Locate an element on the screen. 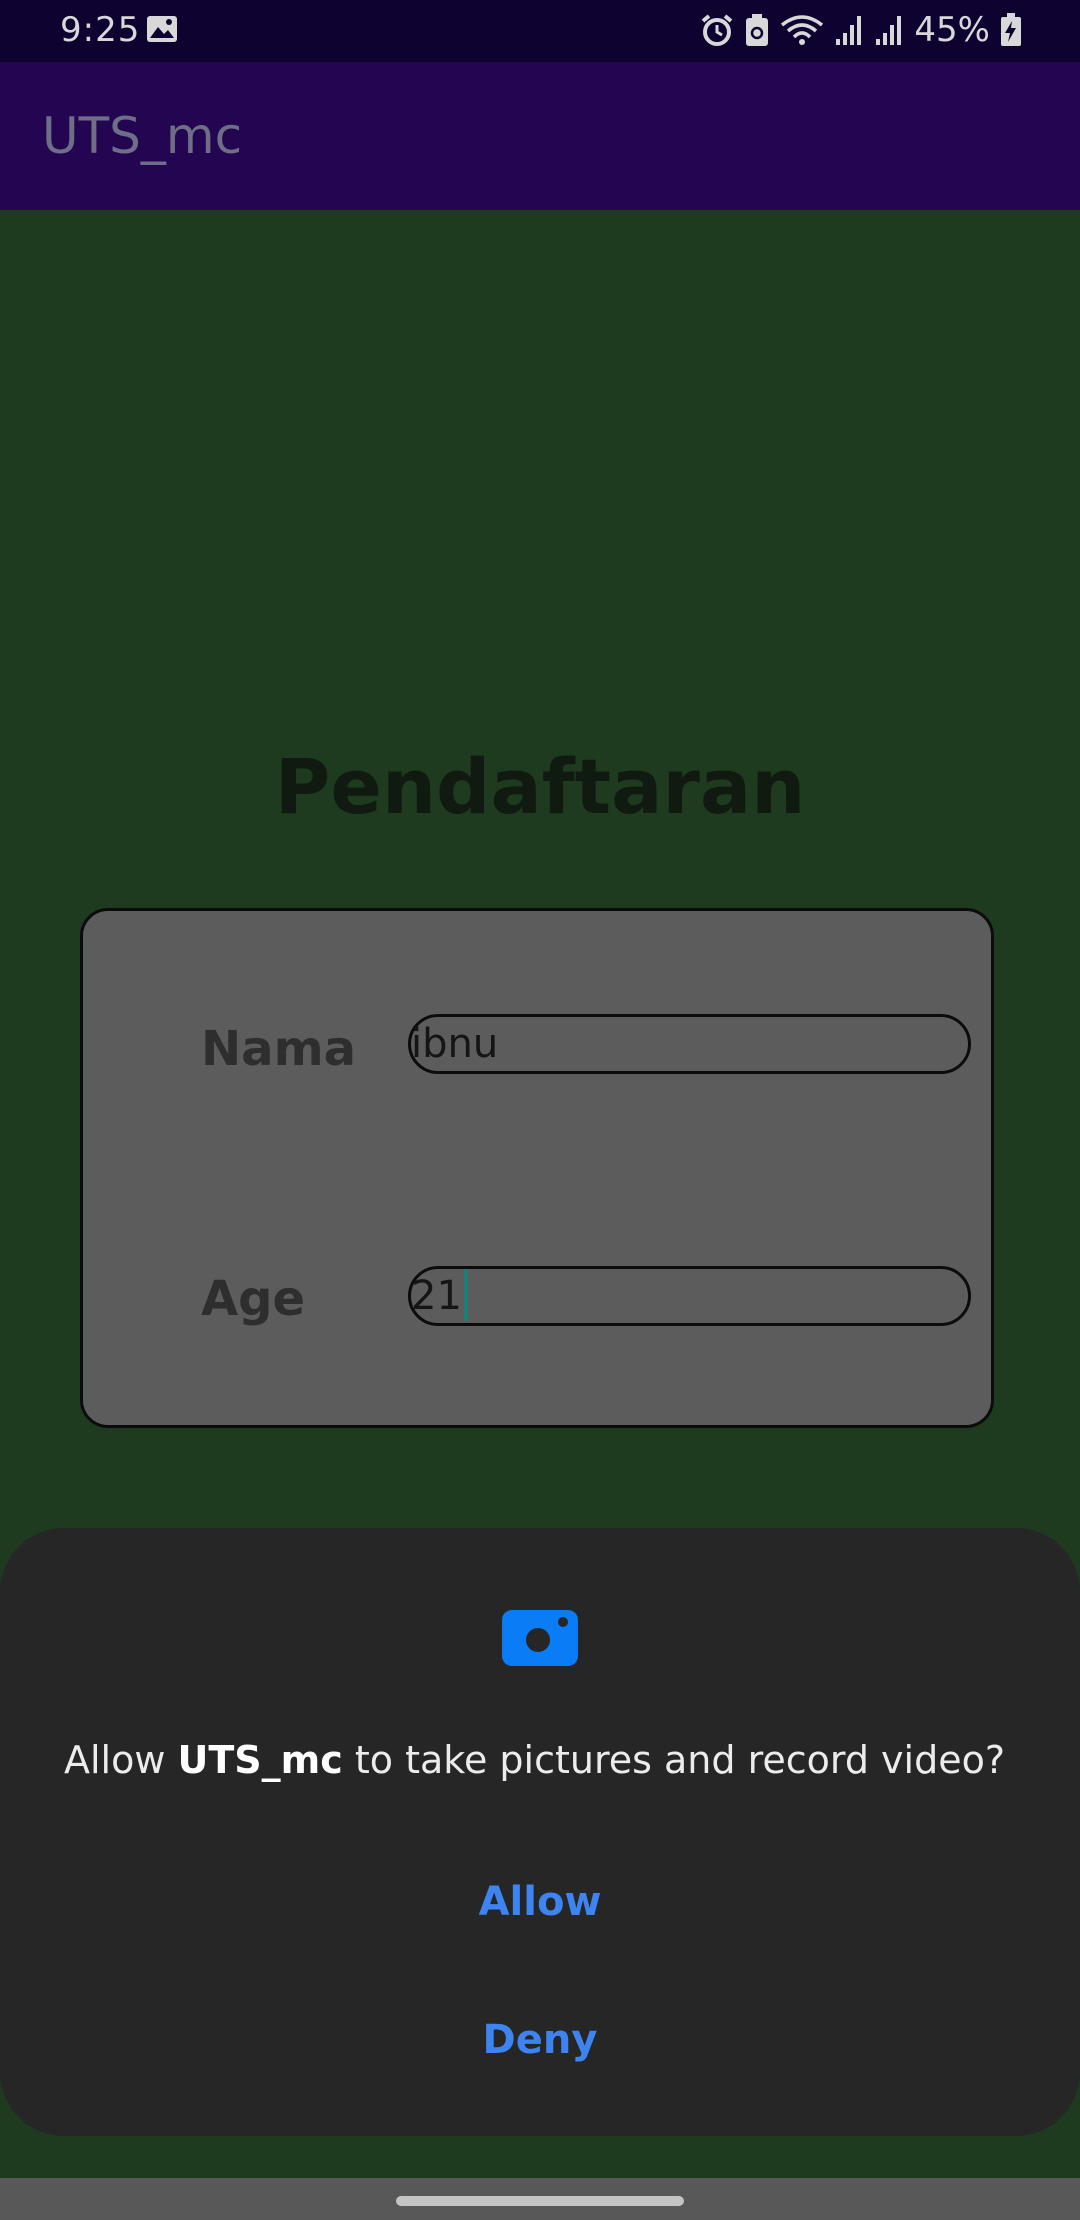 The width and height of the screenshot is (1080, 2220). deny-button: Deny is located at coordinates (540, 2040).